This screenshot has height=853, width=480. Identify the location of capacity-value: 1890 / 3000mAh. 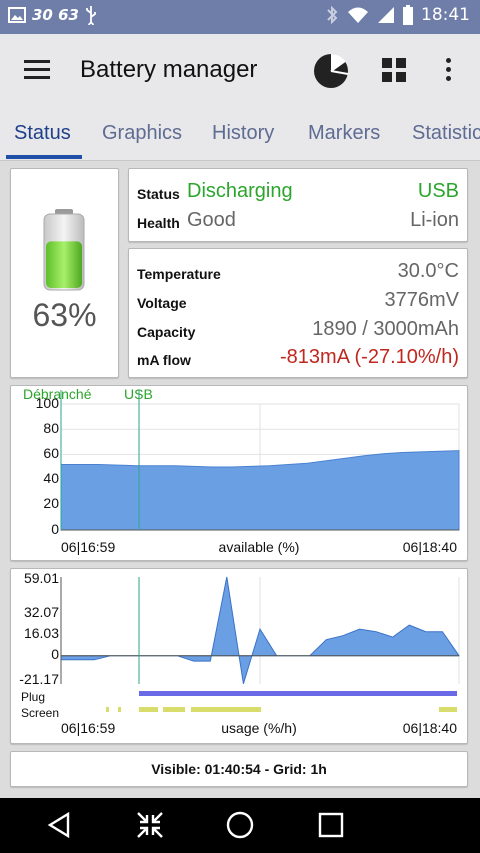
(385, 329).